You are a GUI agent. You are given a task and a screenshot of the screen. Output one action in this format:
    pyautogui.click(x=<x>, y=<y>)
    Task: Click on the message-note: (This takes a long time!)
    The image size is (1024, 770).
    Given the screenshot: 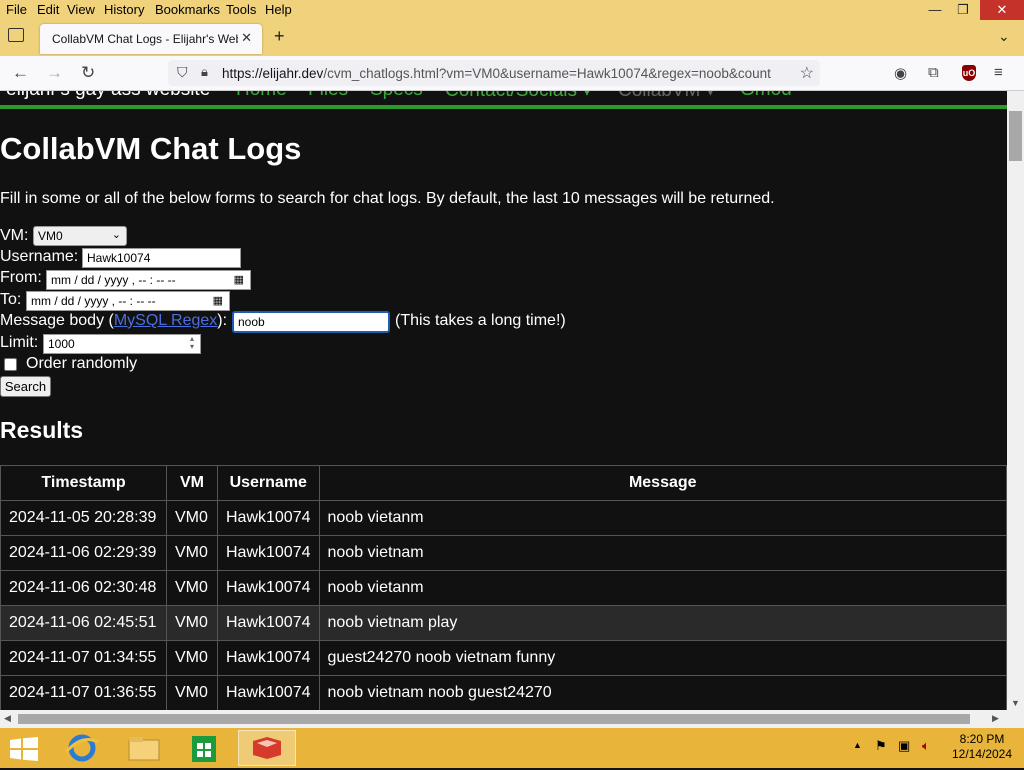 What is the action you would take?
    pyautogui.click(x=480, y=320)
    